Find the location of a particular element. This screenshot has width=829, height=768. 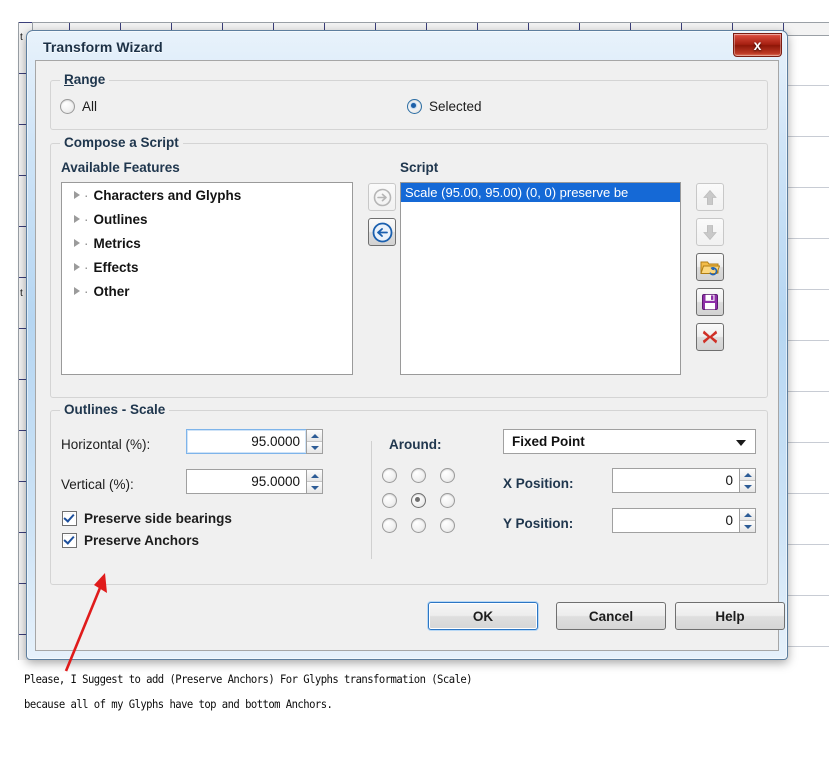

red-x-icon is located at coordinates (710, 337).